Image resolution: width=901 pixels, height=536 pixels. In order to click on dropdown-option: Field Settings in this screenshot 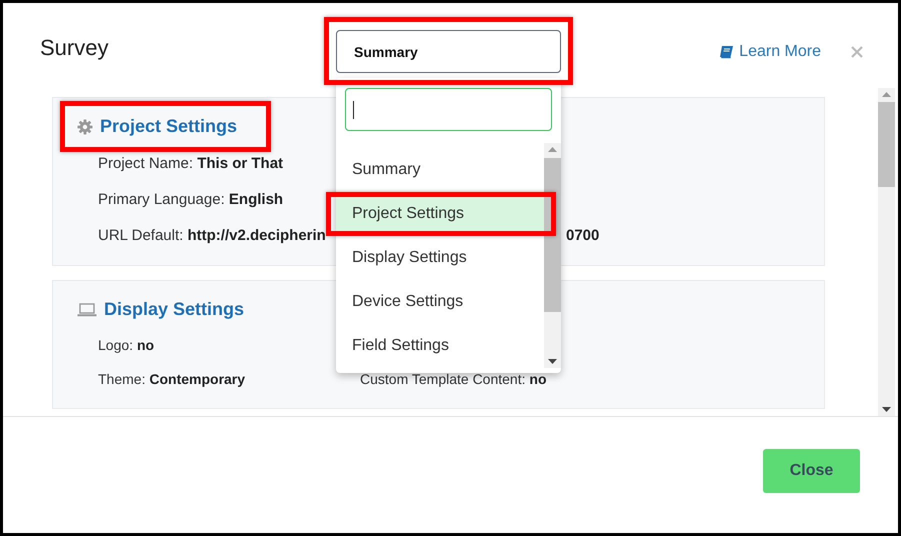, I will do `click(440, 346)`.